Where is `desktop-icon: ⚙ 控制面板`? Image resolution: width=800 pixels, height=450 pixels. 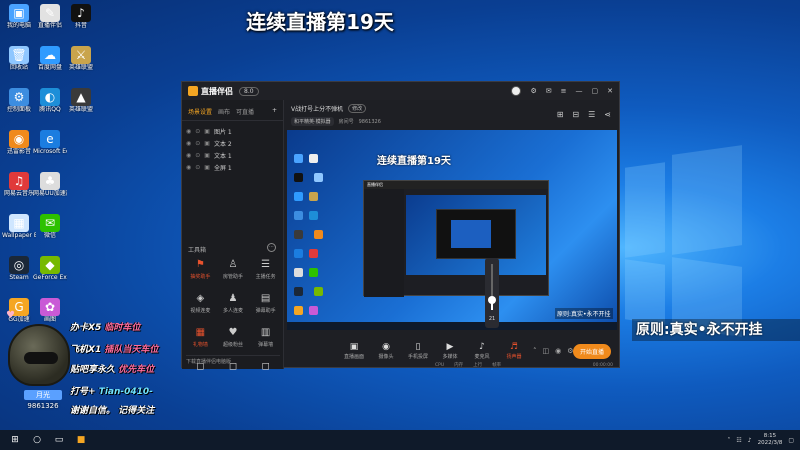
desktop-icon: ⚙ 控制面板 is located at coordinates (19, 100).